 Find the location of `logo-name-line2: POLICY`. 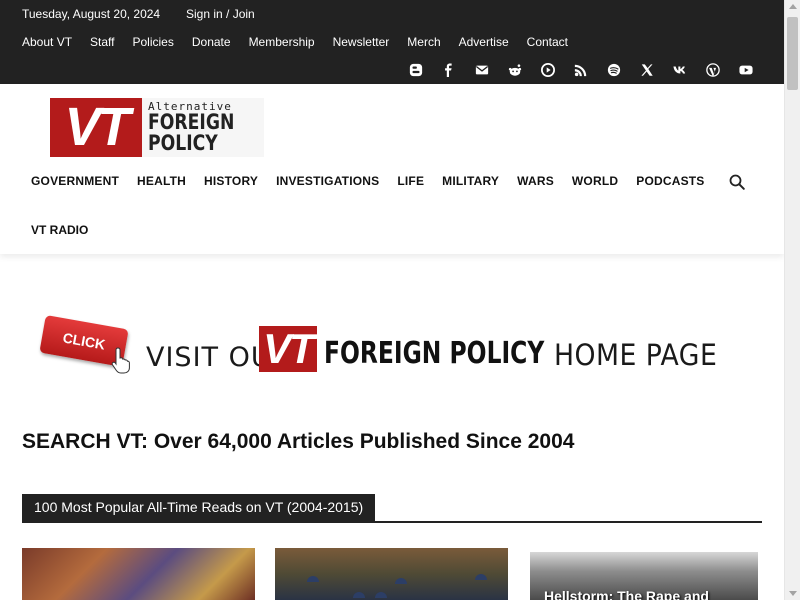

logo-name-line2: POLICY is located at coordinates (183, 143).